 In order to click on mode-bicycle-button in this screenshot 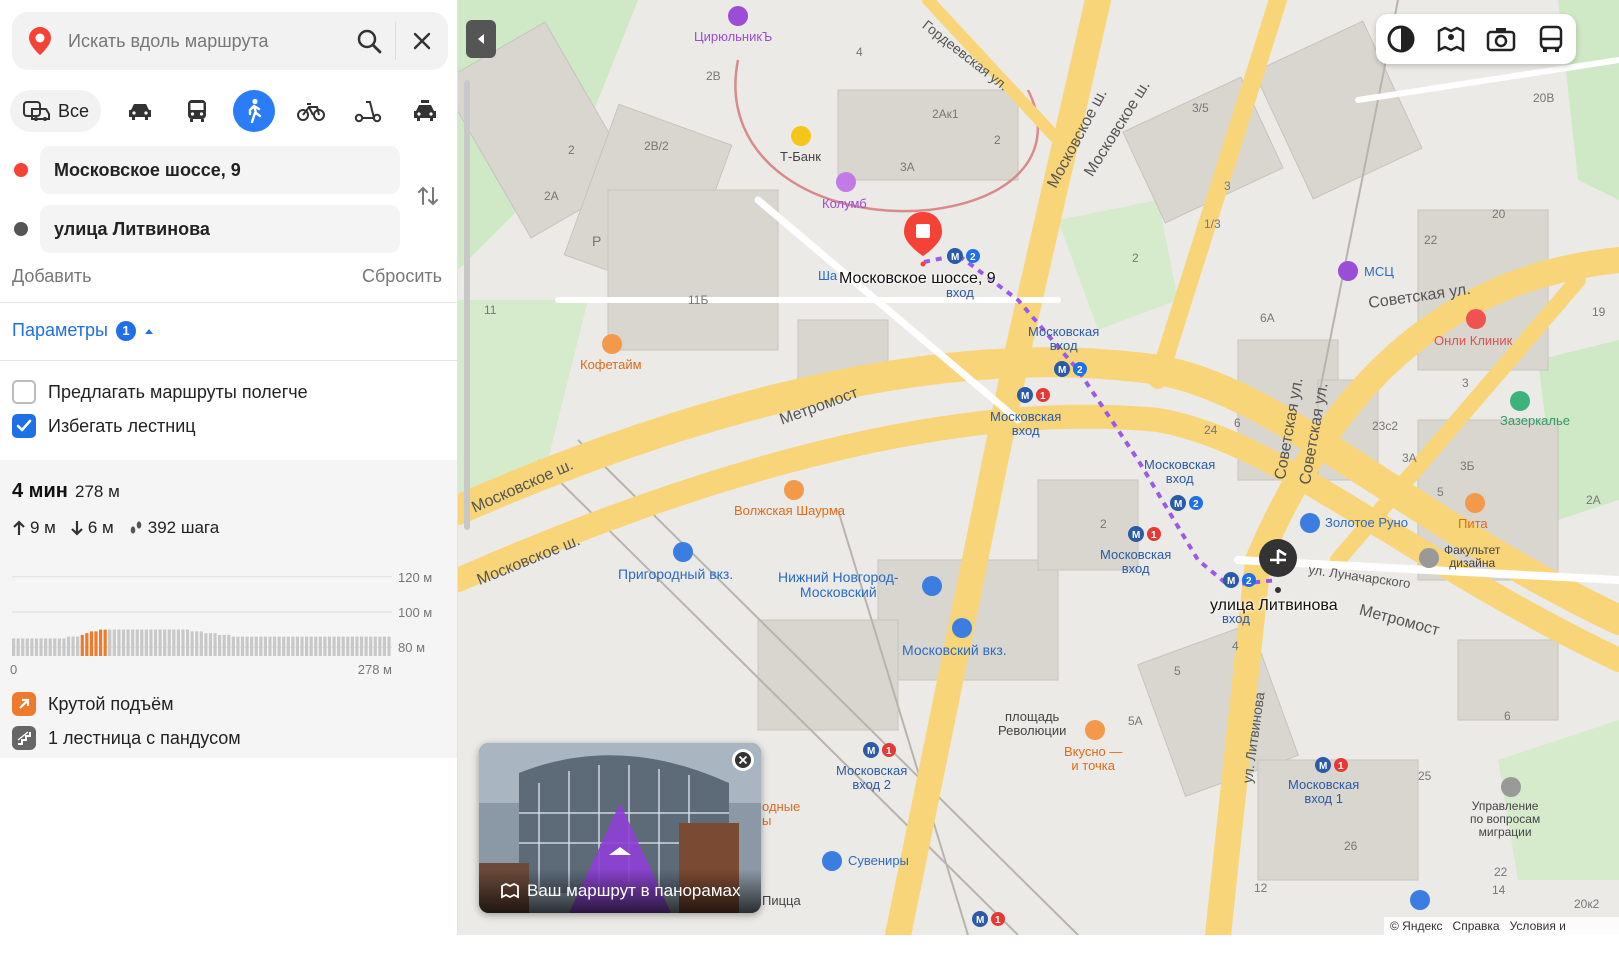, I will do `click(311, 111)`.